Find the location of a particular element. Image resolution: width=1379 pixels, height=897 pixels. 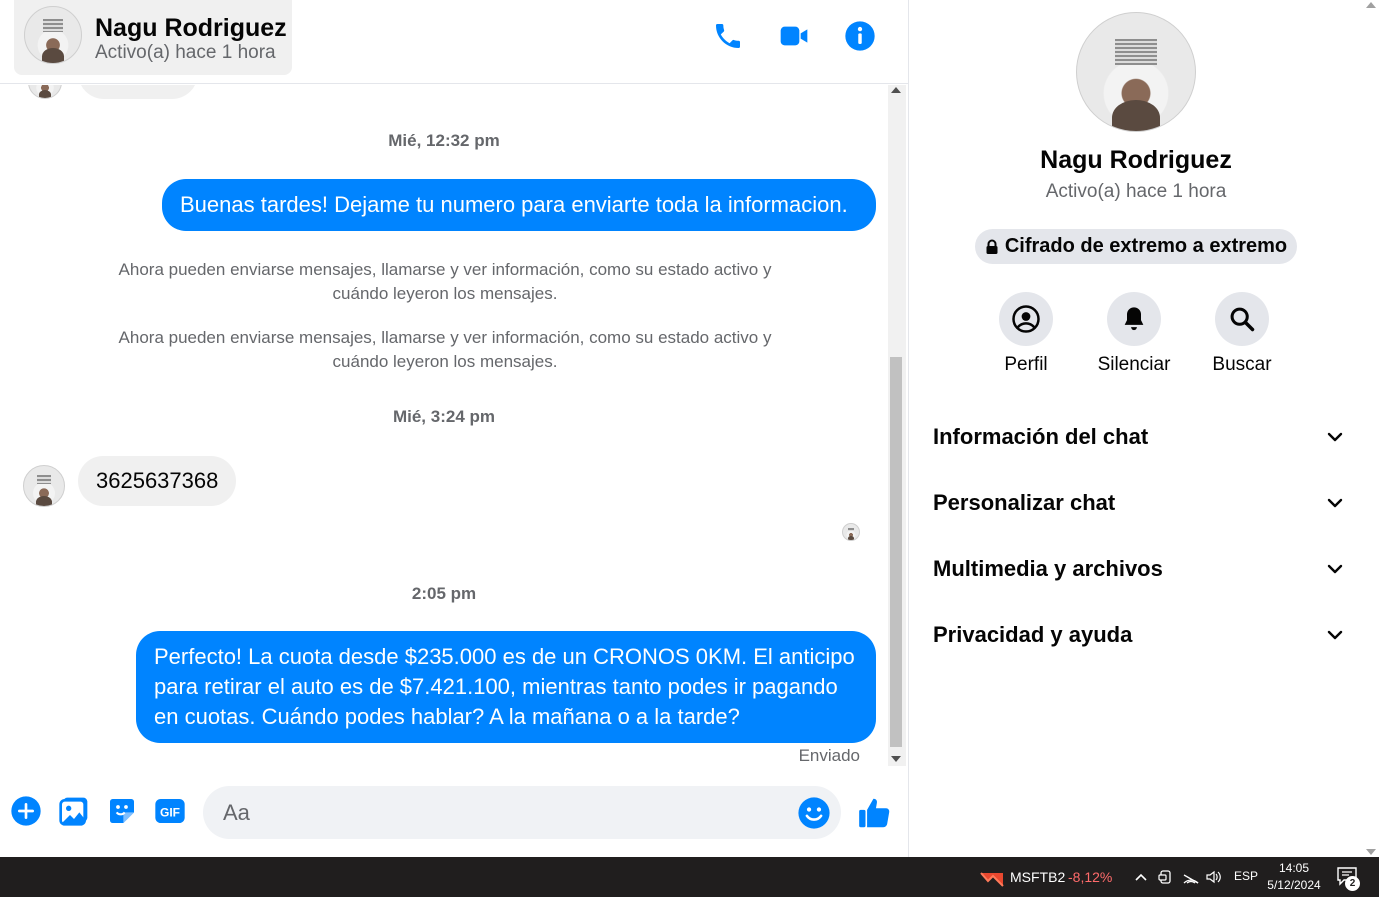

notification-center-button: 2 is located at coordinates (1349, 878).